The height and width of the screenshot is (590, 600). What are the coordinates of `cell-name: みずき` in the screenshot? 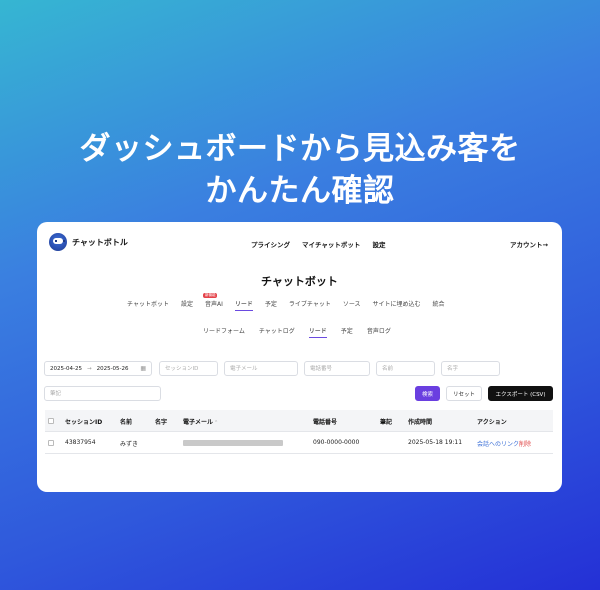 It's located at (129, 444).